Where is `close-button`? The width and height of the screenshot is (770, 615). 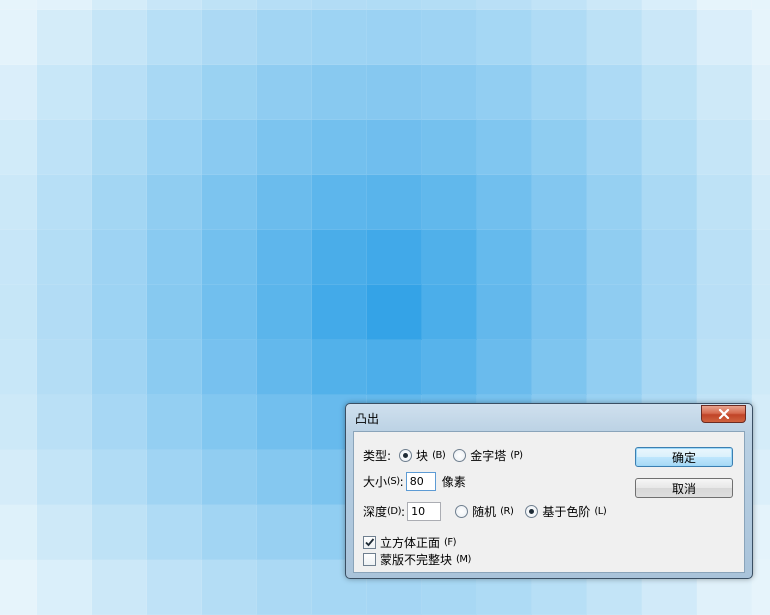
close-button is located at coordinates (723, 414).